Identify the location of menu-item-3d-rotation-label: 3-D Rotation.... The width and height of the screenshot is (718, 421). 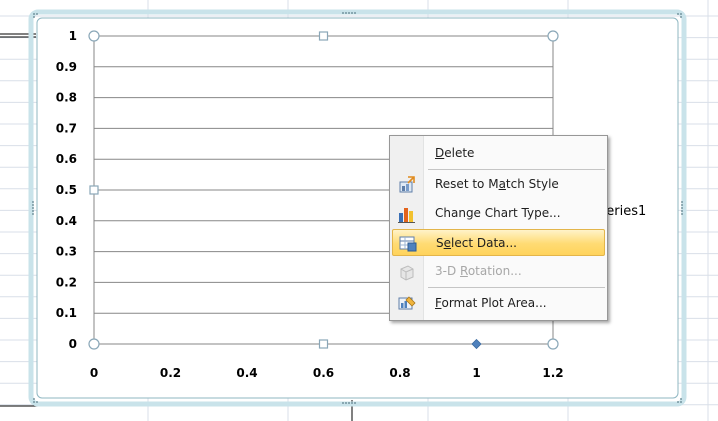
(478, 271).